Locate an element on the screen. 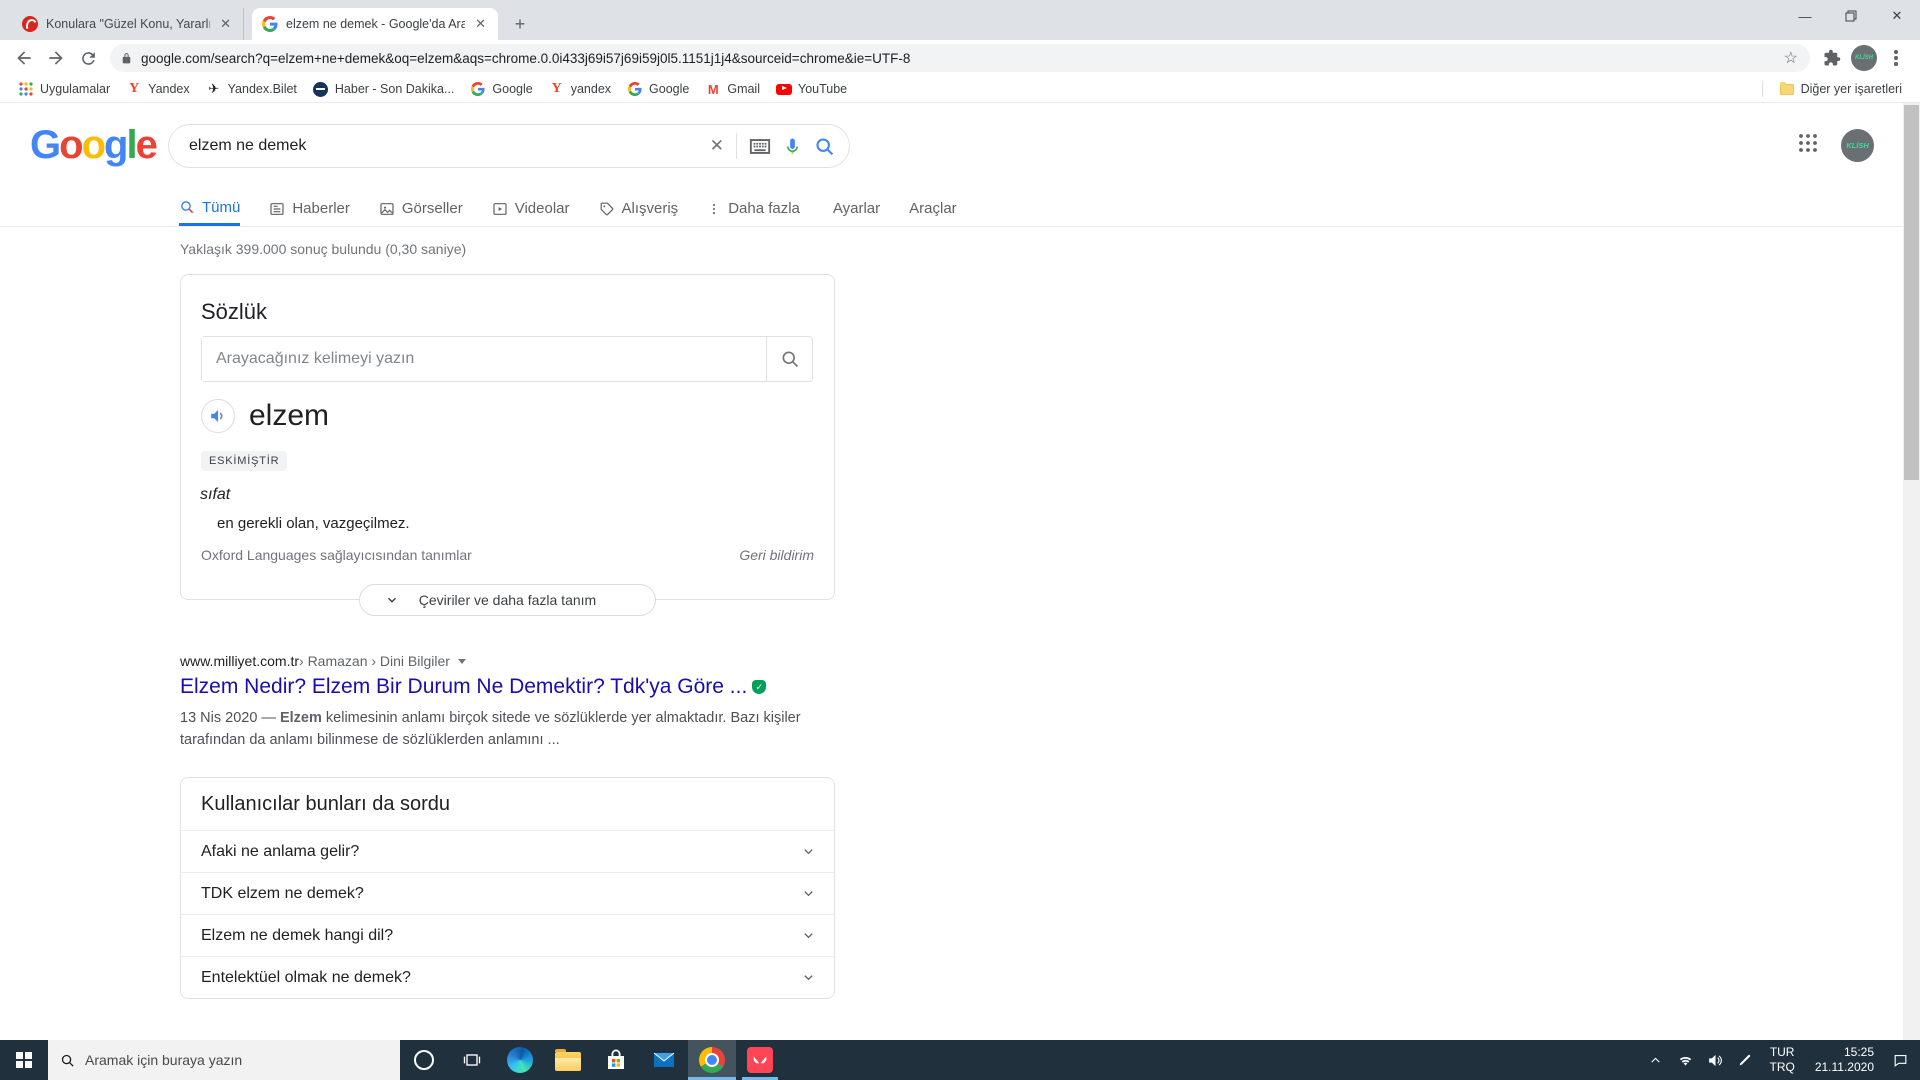 The width and height of the screenshot is (1920, 1080). reload-icon is located at coordinates (88, 58).